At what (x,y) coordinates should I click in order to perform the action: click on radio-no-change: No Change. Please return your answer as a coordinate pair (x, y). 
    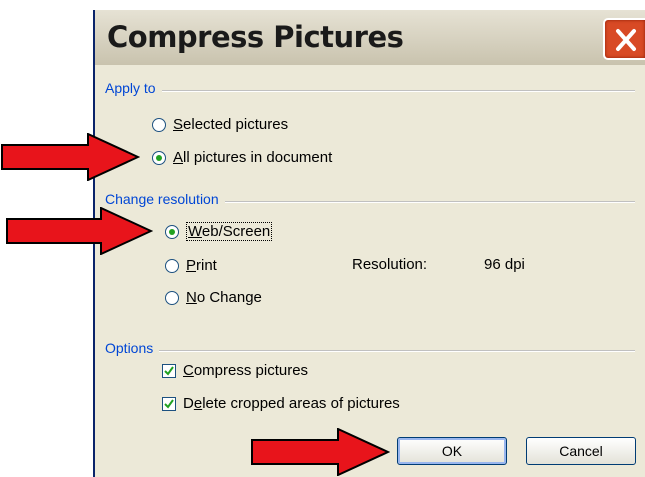
    Looking at the image, I should click on (213, 297).